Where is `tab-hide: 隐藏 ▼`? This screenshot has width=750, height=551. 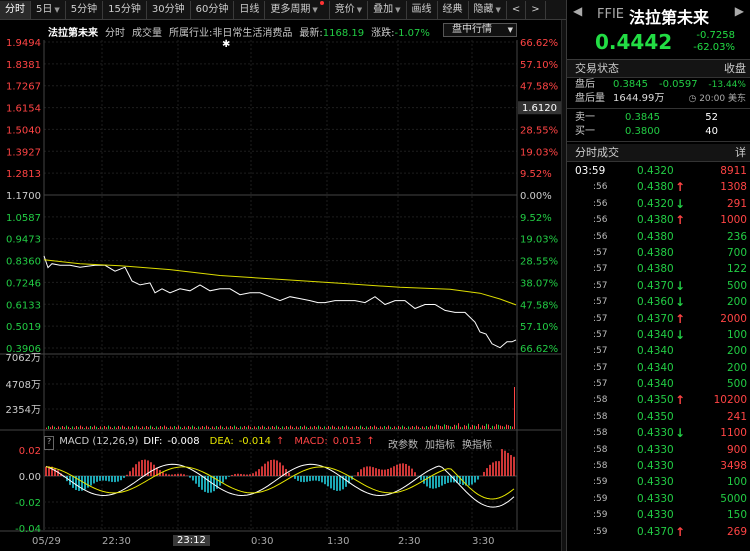
tab-hide: 隐藏 ▼ is located at coordinates (488, 9).